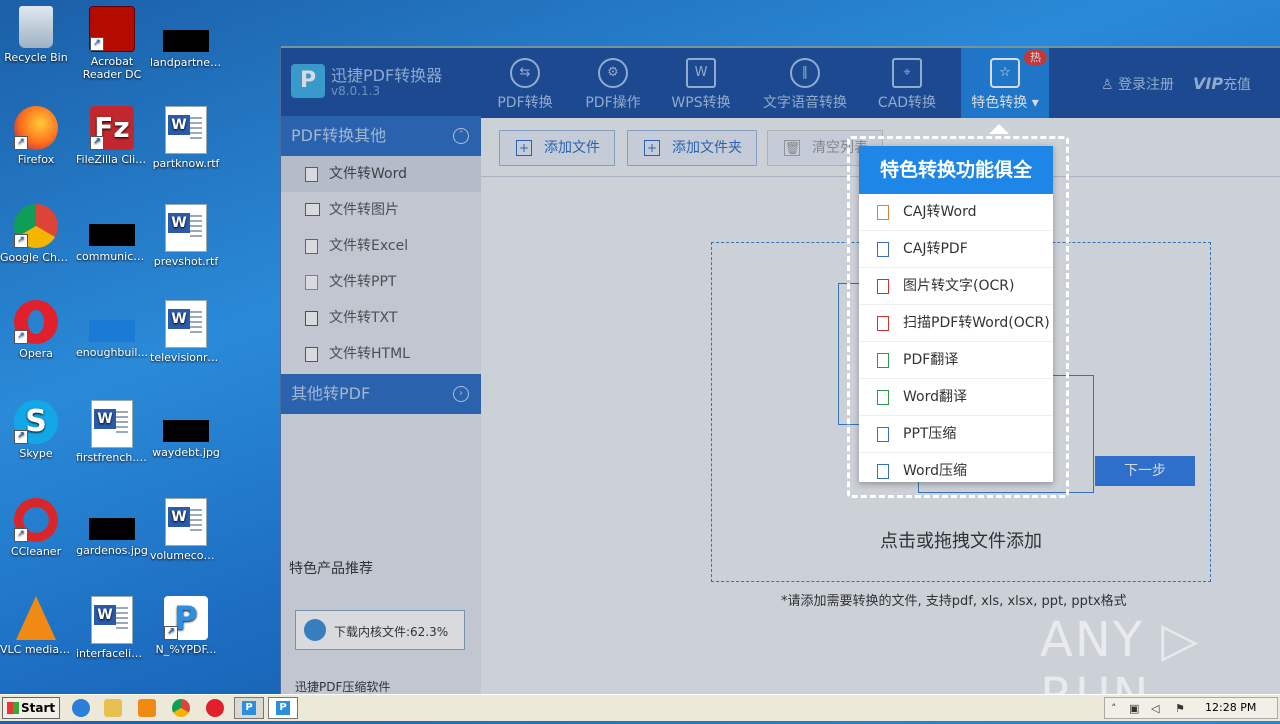  I want to click on desktop-icon-skype: S ↗ Skype, so click(36, 430).